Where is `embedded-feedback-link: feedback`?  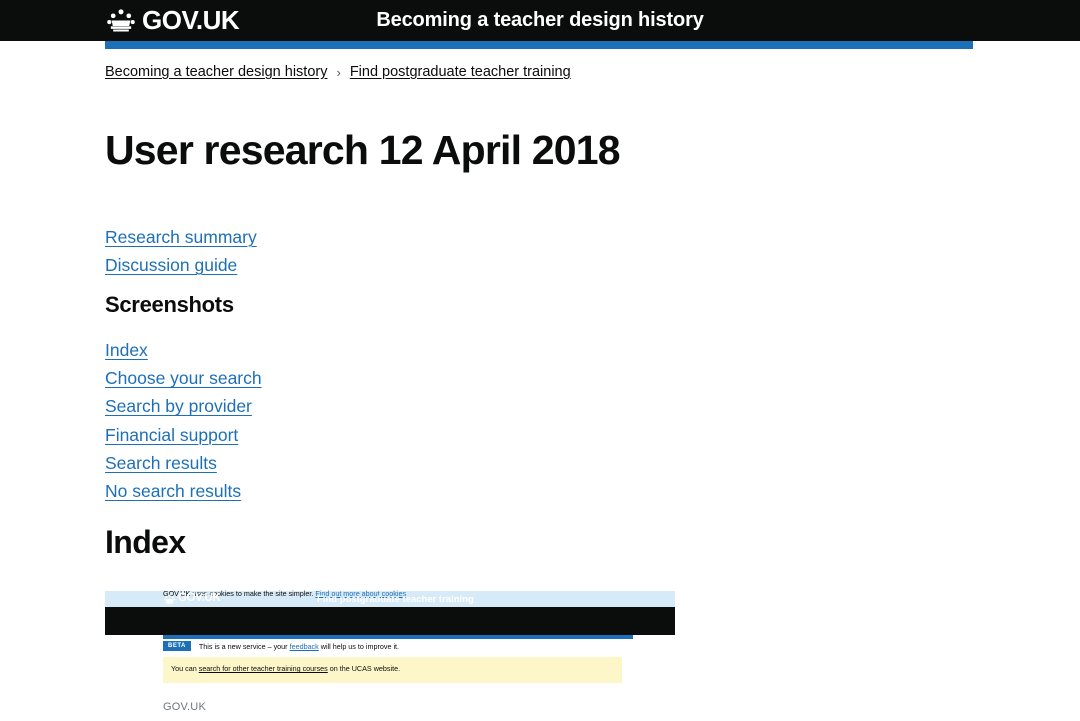 embedded-feedback-link: feedback is located at coordinates (304, 646).